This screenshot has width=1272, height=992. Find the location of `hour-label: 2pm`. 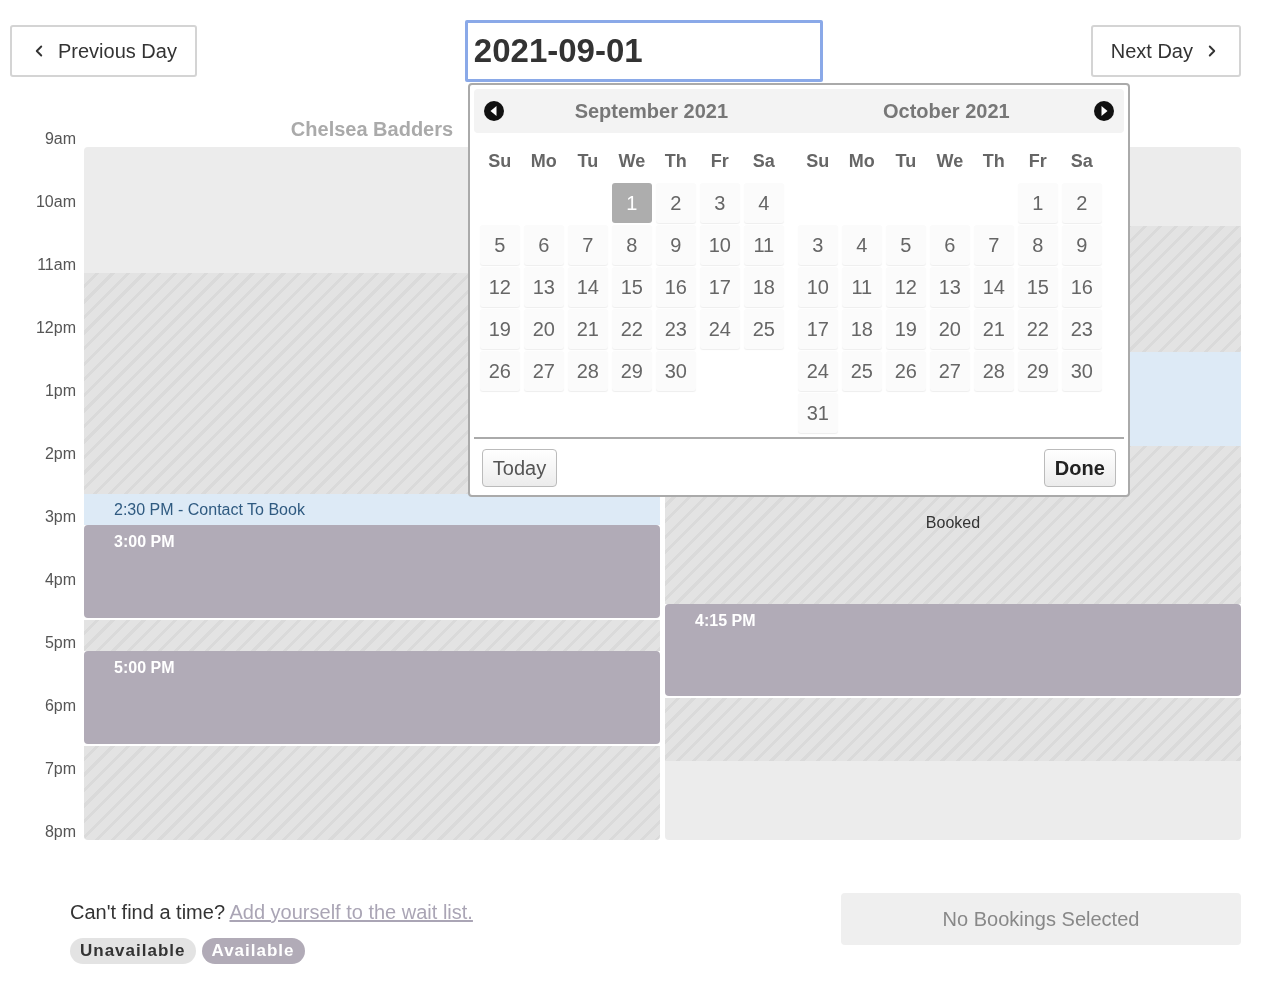

hour-label: 2pm is located at coordinates (59, 454).